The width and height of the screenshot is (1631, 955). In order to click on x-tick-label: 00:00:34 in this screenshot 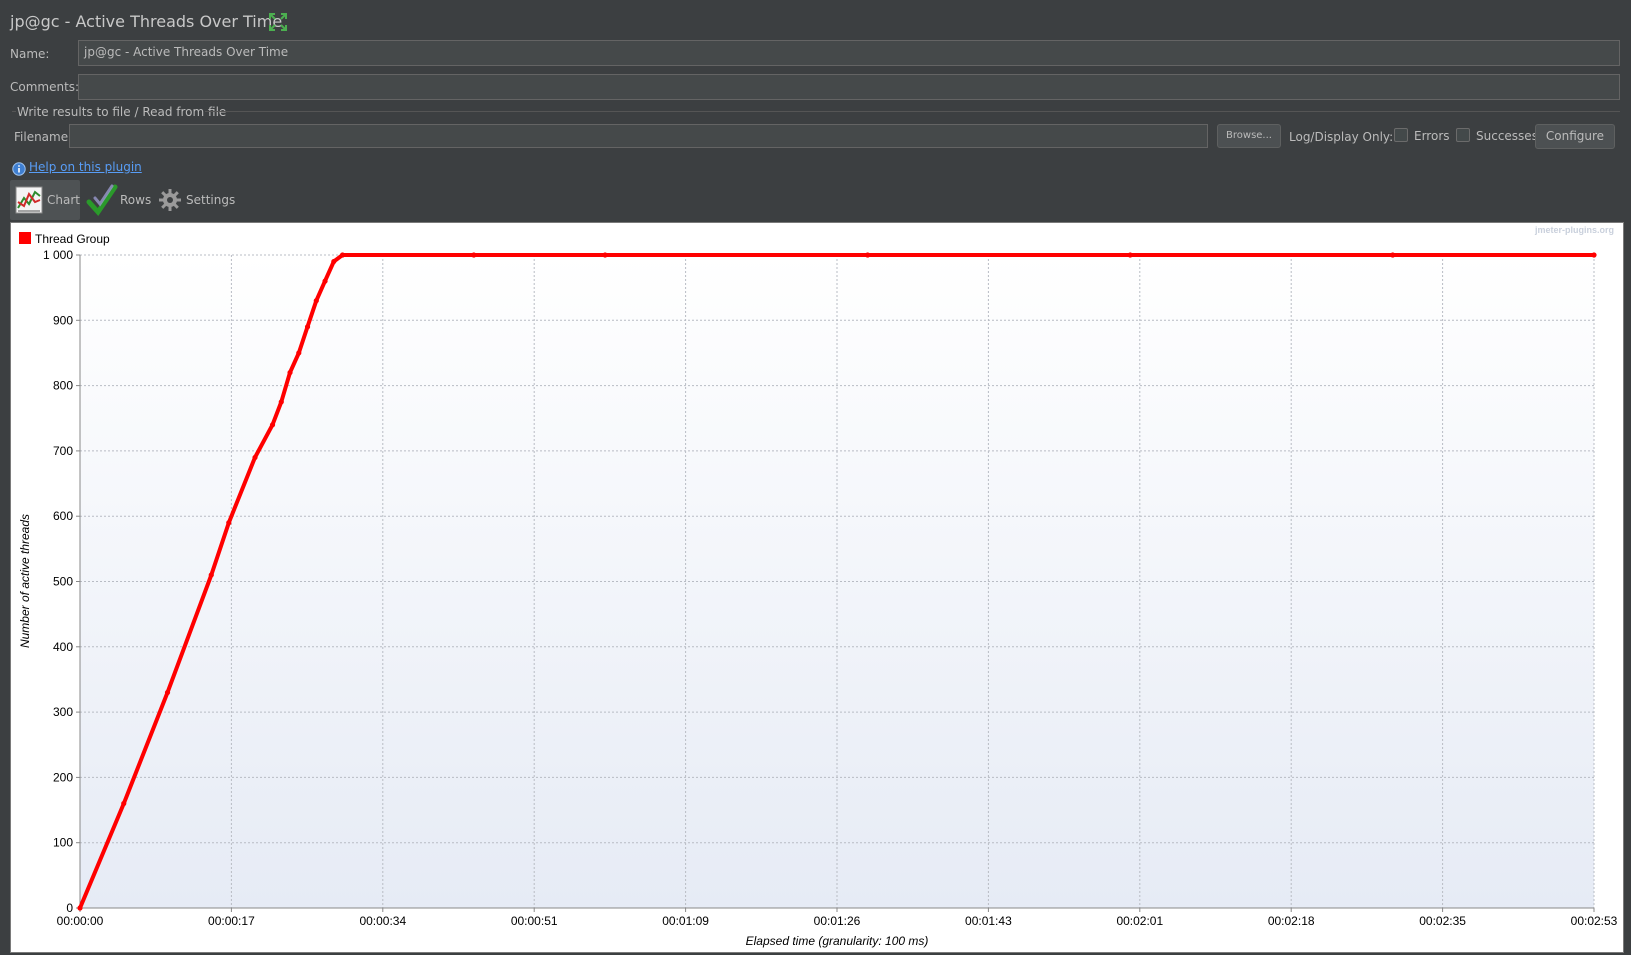, I will do `click(382, 921)`.